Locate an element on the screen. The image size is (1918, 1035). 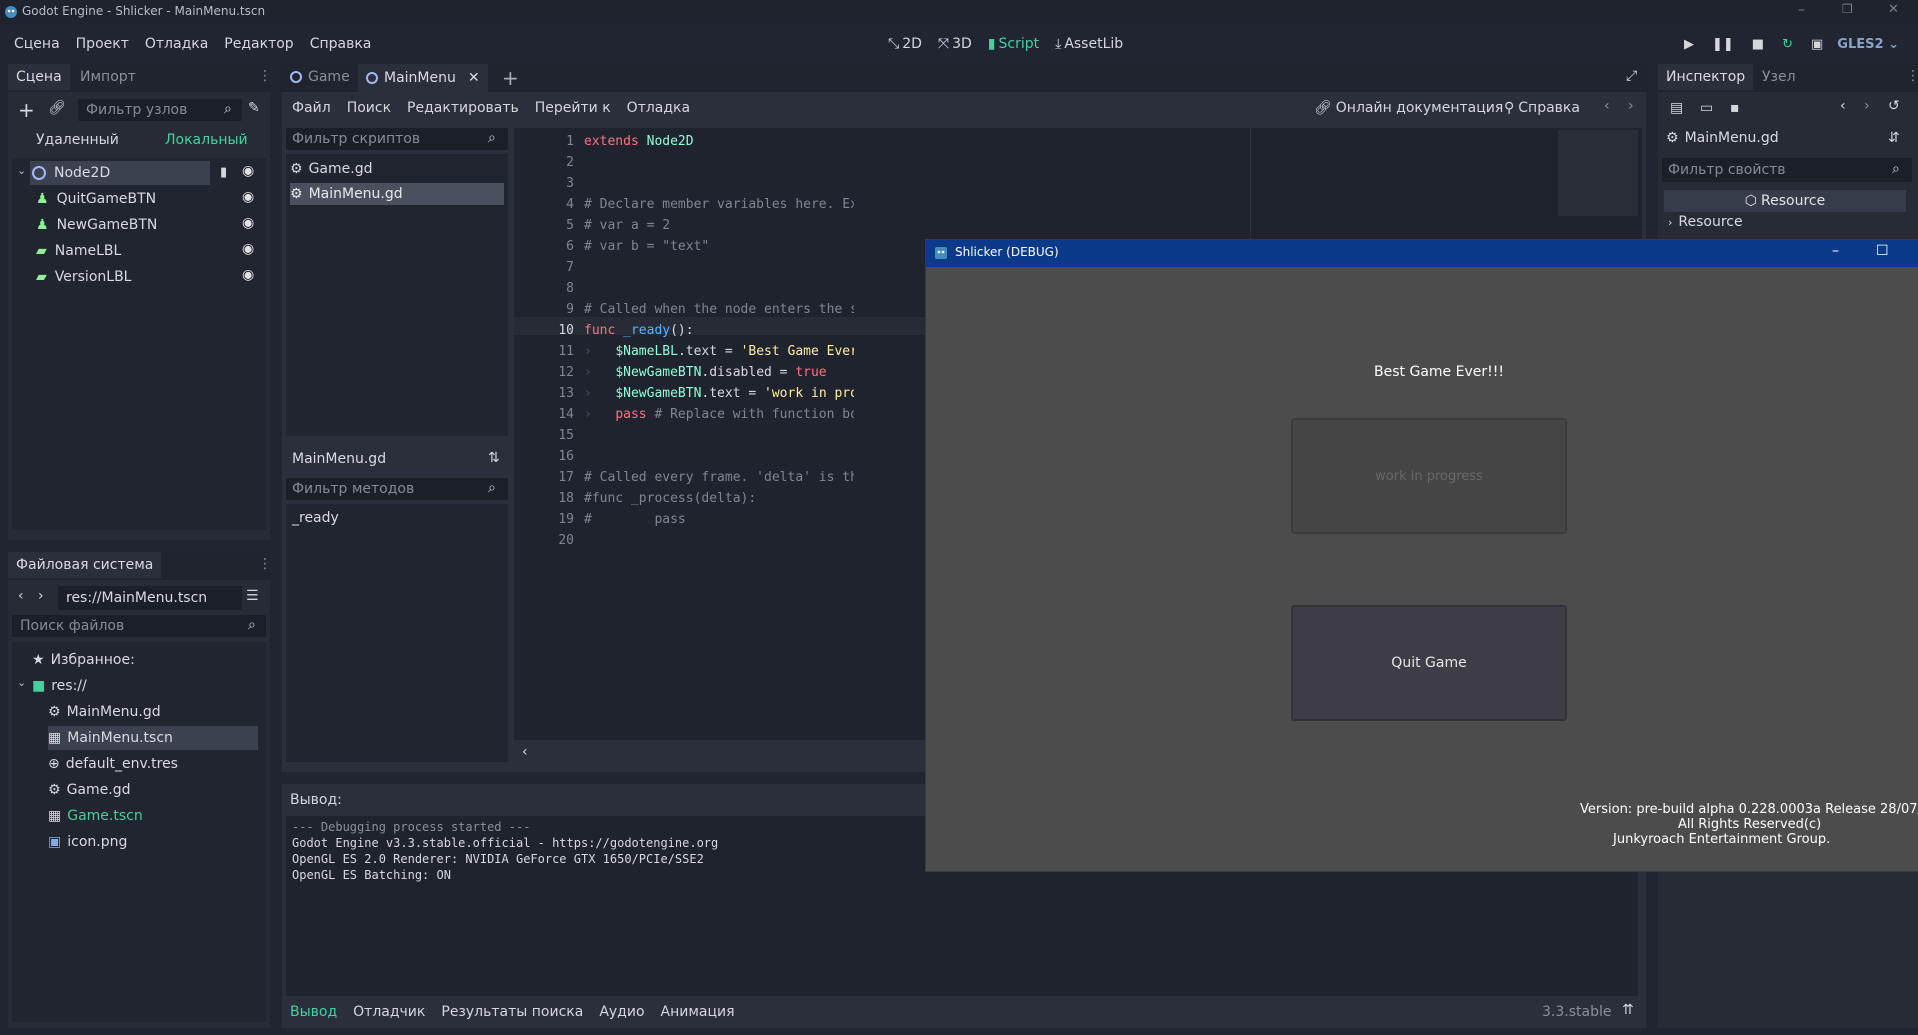
new-resource-icon: ▤ is located at coordinates (1676, 108).